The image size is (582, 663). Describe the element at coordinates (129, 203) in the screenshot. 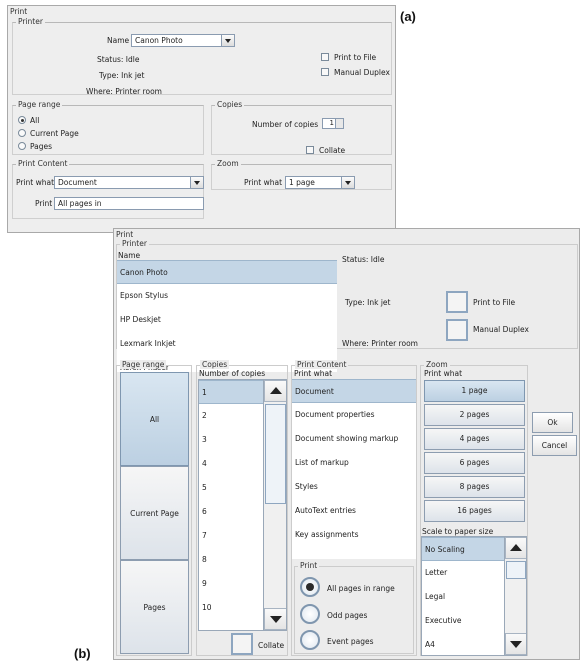

I see `print-combo: All pages in` at that location.